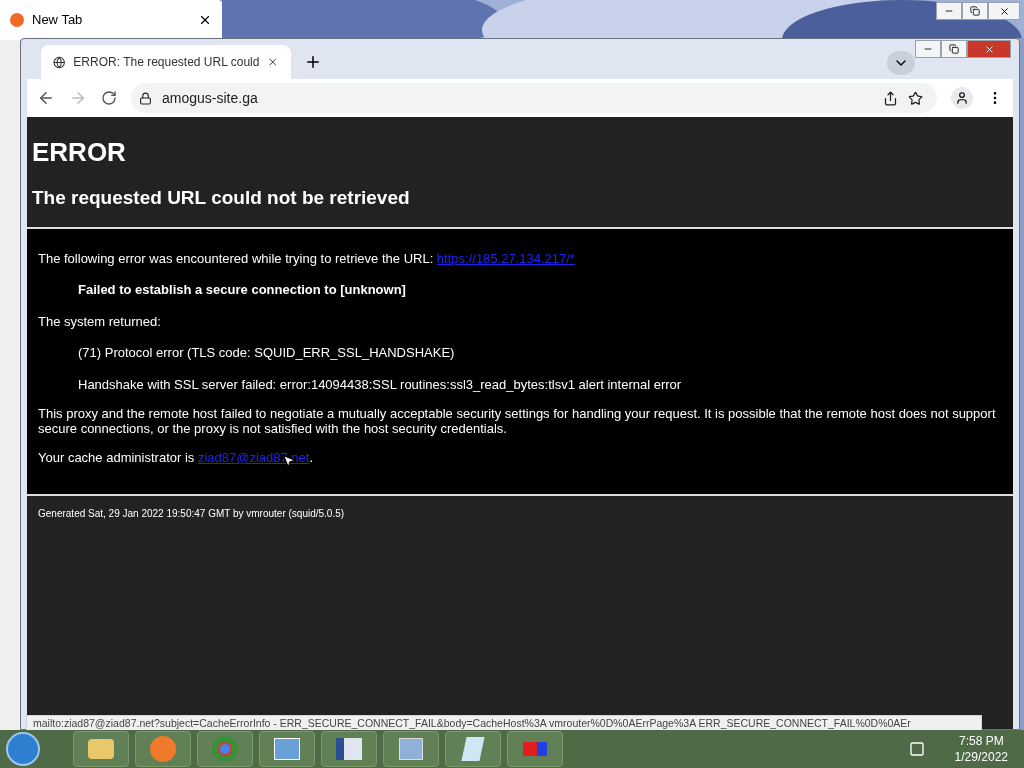  What do you see at coordinates (380, 384) in the screenshot?
I see `error-detail: Handshake with SSL server failed: error:14094438:SSL routines:ssl3_read_bytes:tlsv1 alert internal error` at bounding box center [380, 384].